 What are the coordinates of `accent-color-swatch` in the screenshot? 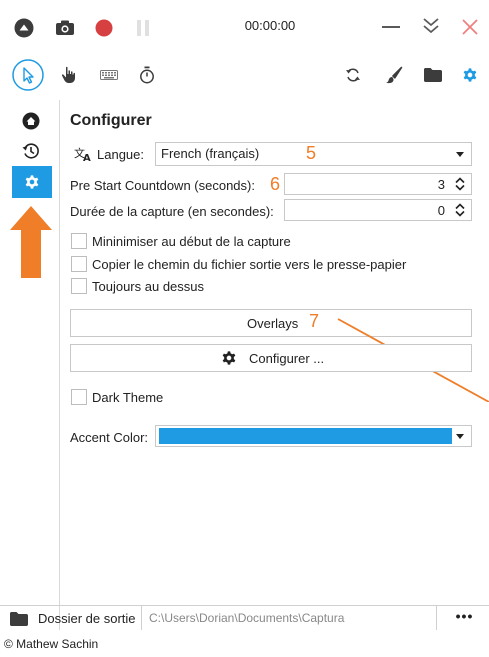 It's located at (305, 436).